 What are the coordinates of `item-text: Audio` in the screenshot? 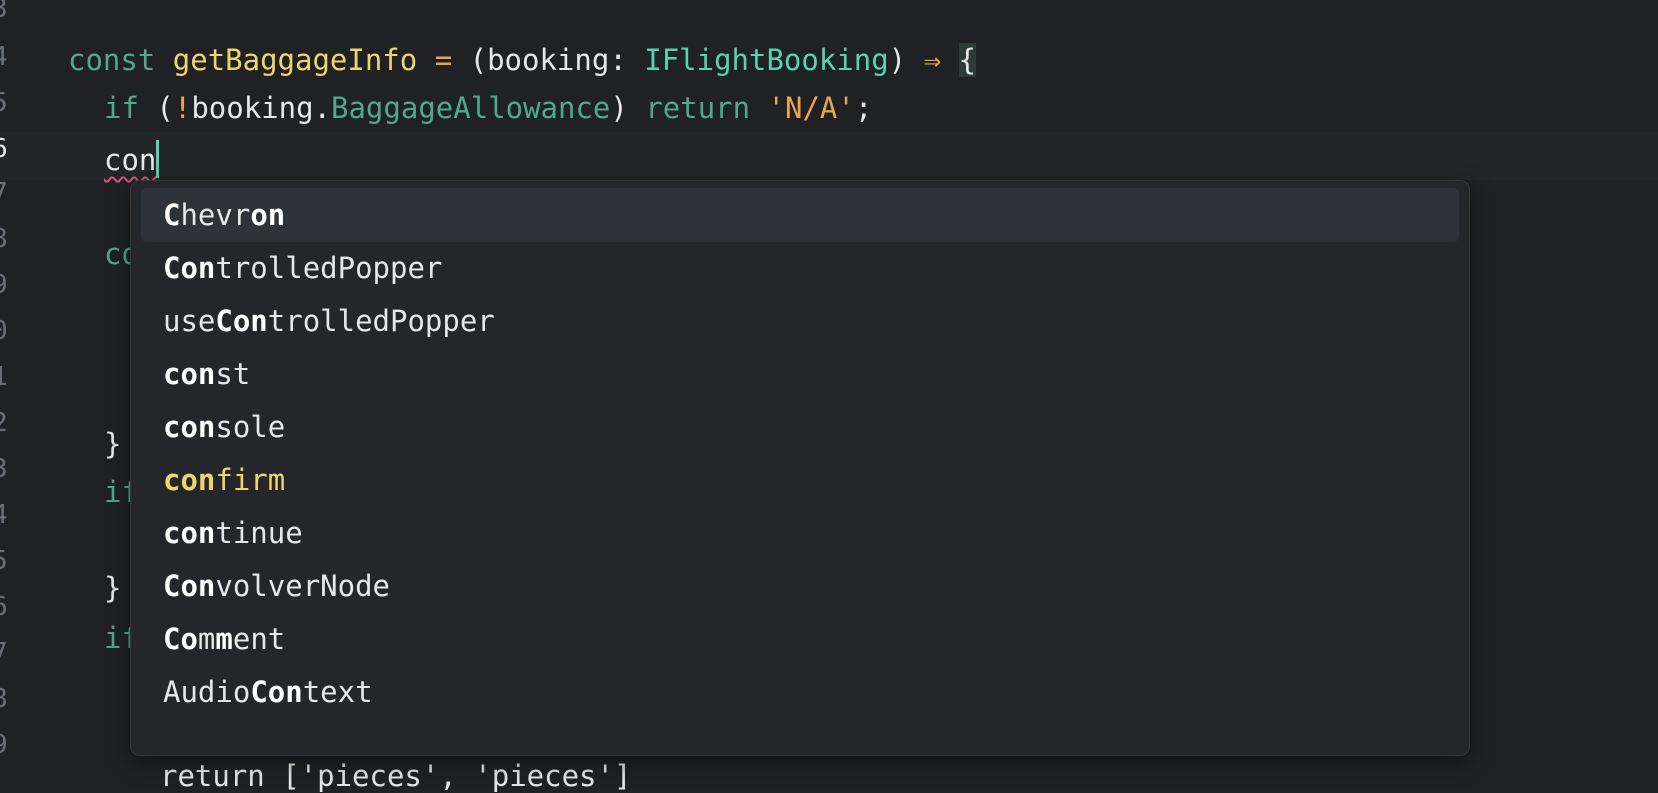 It's located at (207, 692).